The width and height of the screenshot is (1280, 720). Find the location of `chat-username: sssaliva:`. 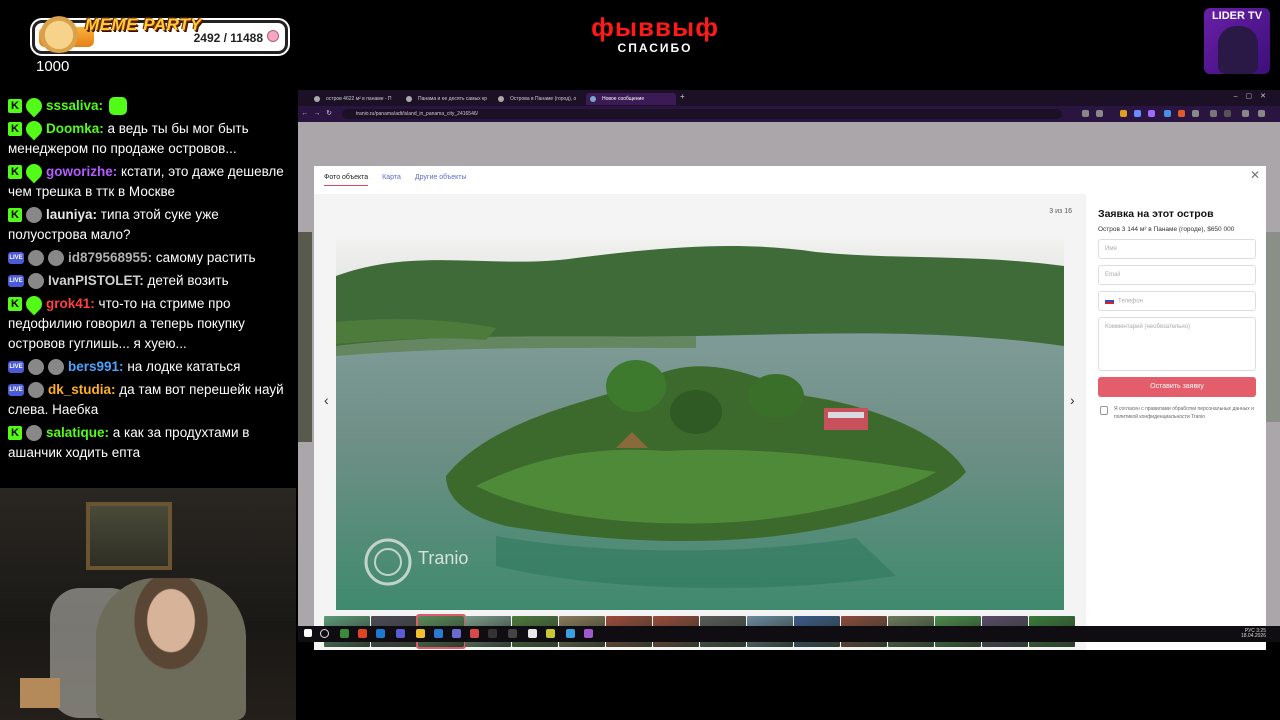

chat-username: sssaliva: is located at coordinates (74, 105).